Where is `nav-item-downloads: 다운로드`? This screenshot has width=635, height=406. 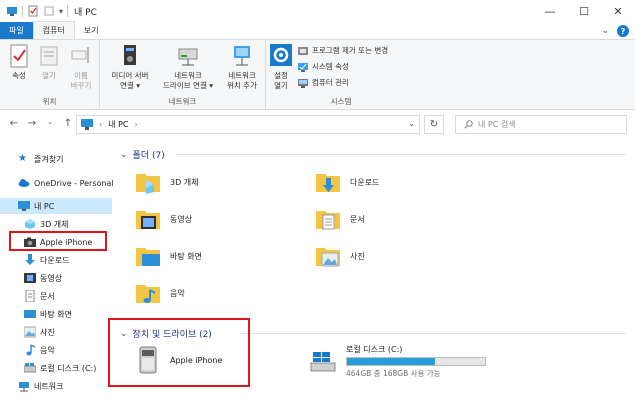
nav-item-downloads: 다운로드 is located at coordinates (46, 260).